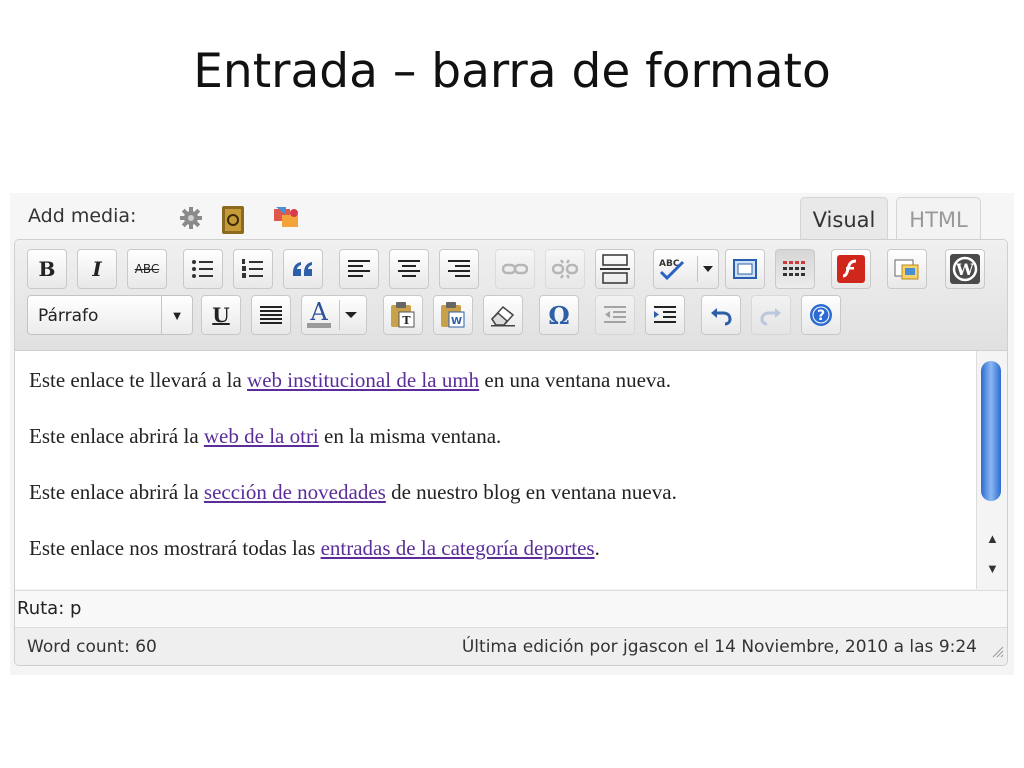  I want to click on add-media-label: Add media:, so click(82, 216).